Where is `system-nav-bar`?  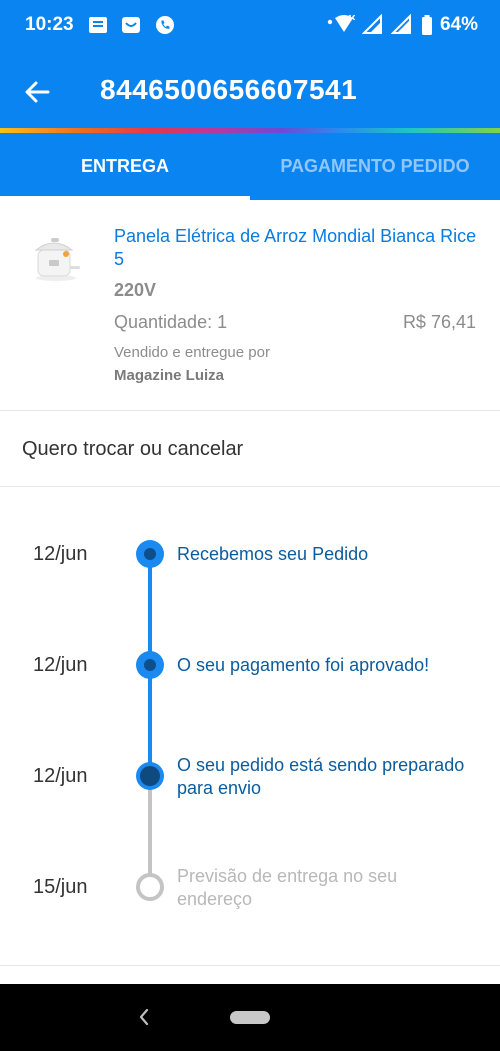 system-nav-bar is located at coordinates (250, 1017).